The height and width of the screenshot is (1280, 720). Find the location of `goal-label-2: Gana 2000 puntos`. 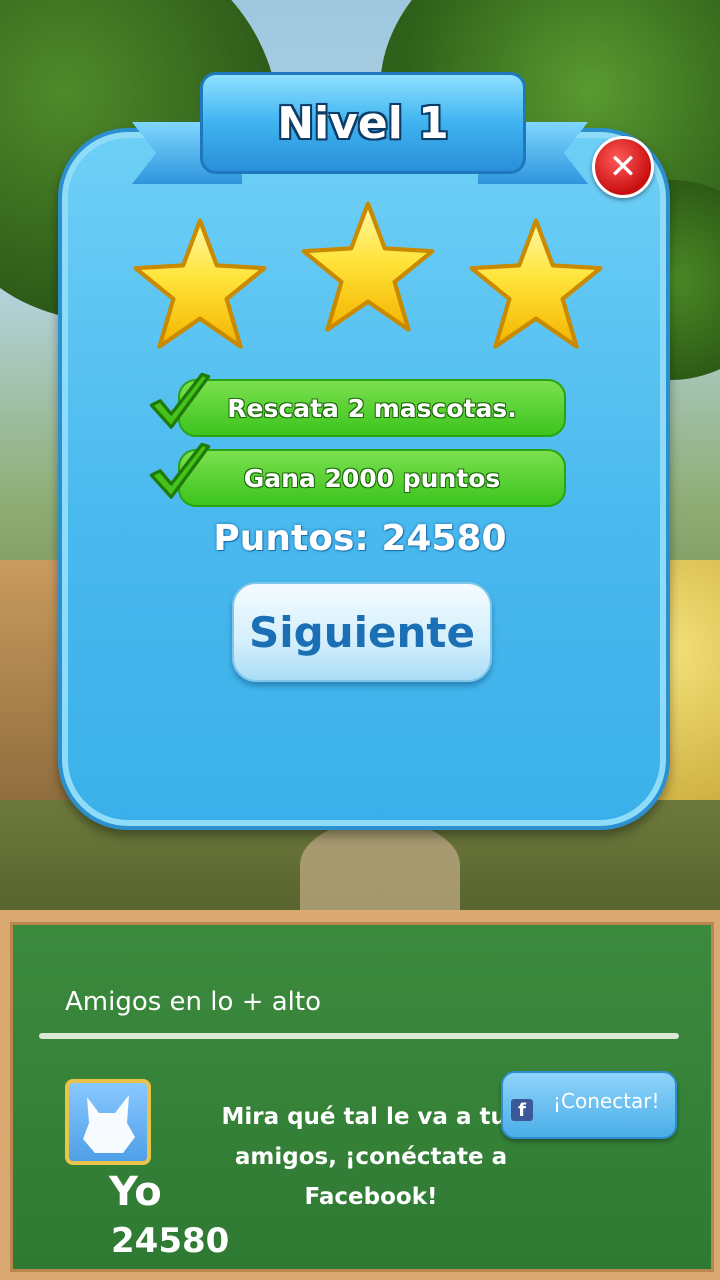

goal-label-2: Gana 2000 puntos is located at coordinates (372, 478).